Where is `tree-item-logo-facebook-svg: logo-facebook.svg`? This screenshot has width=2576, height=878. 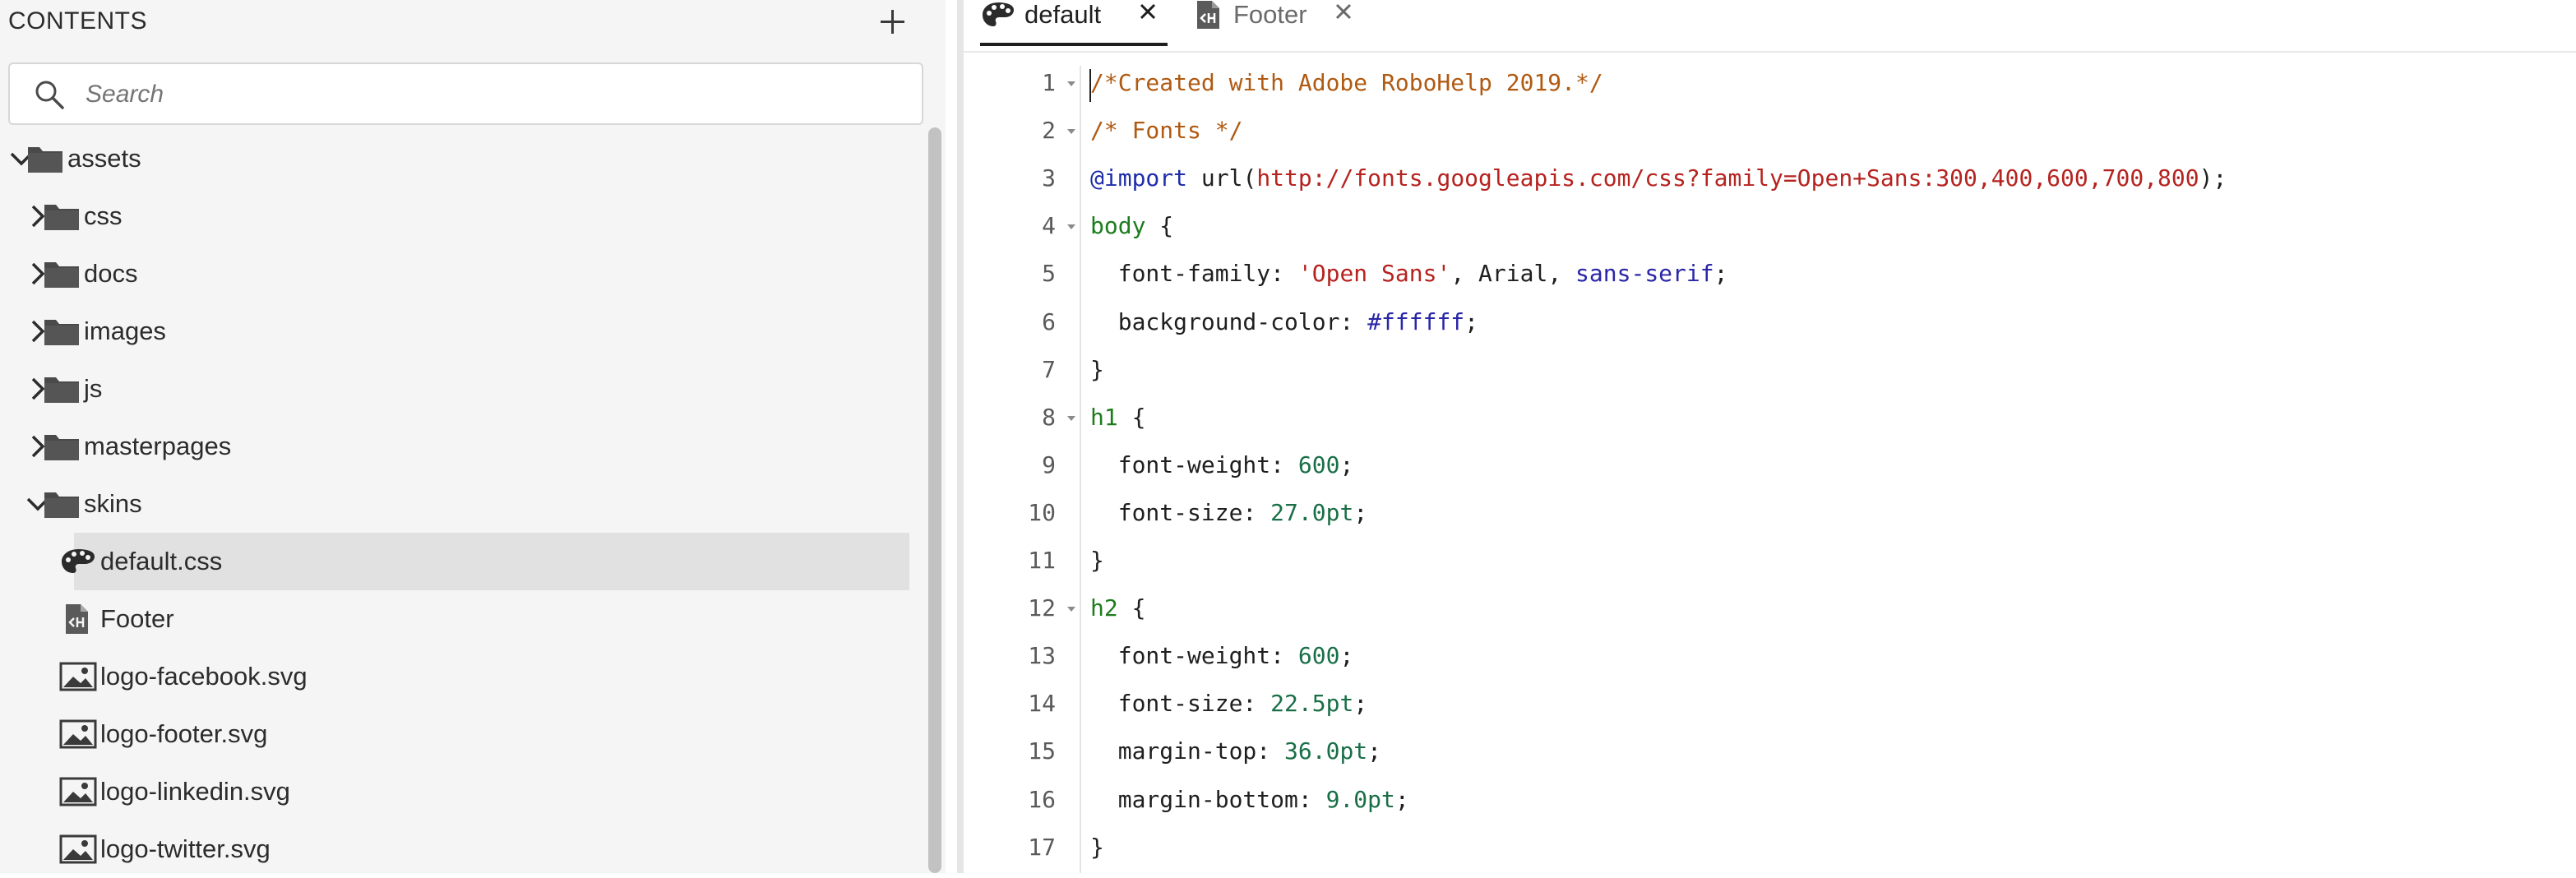 tree-item-logo-facebook-svg: logo-facebook.svg is located at coordinates (456, 676).